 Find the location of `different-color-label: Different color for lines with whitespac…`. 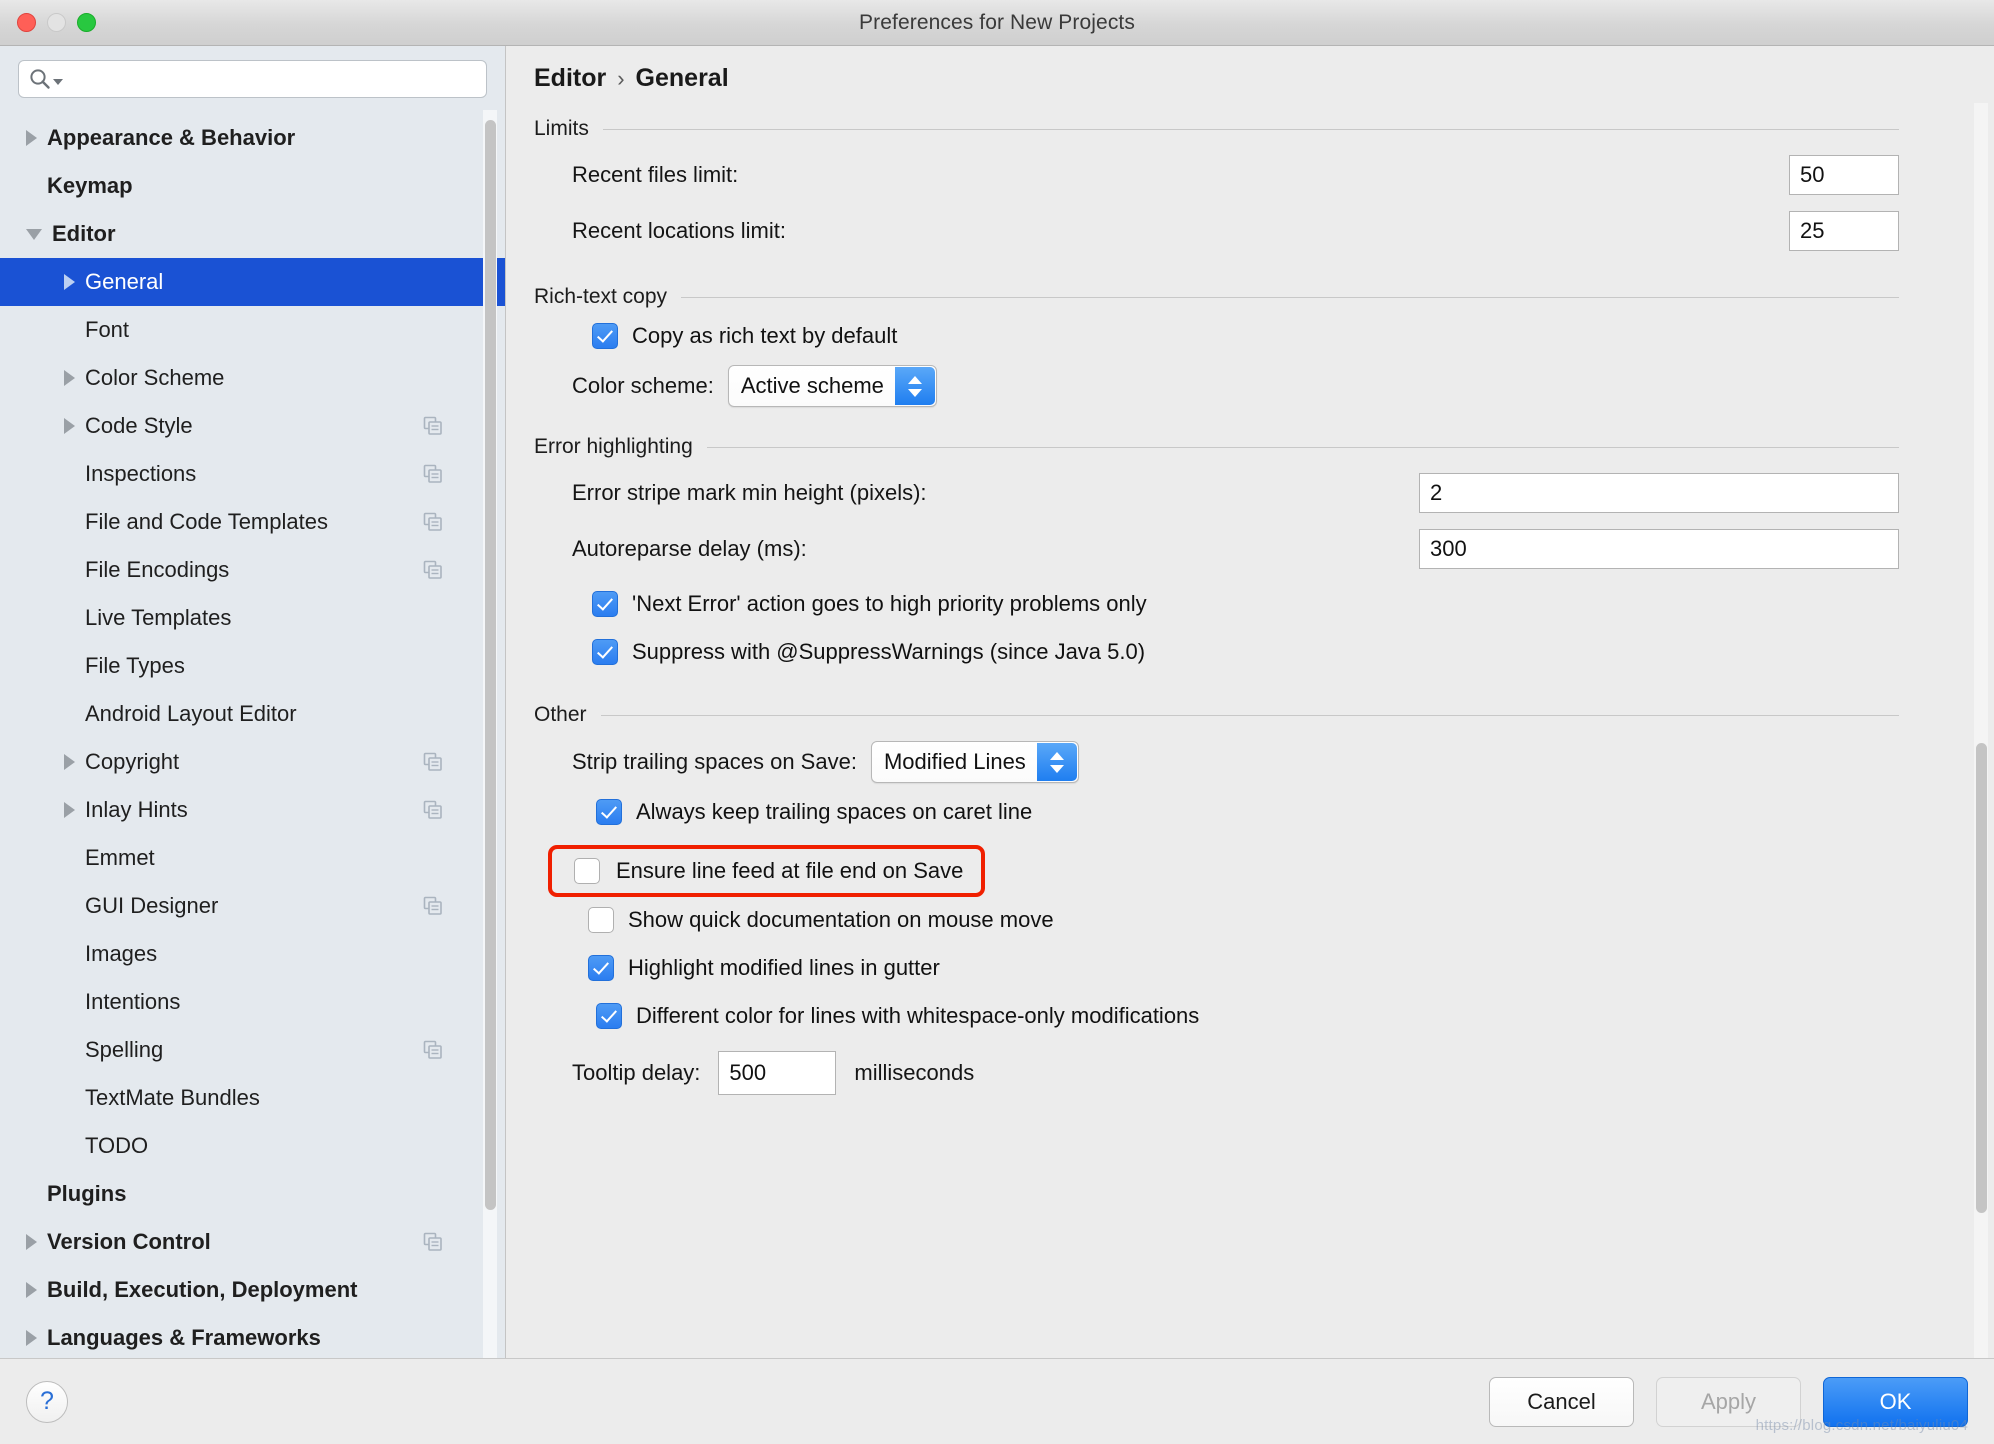

different-color-label: Different color for lines with whitespac… is located at coordinates (918, 1015).